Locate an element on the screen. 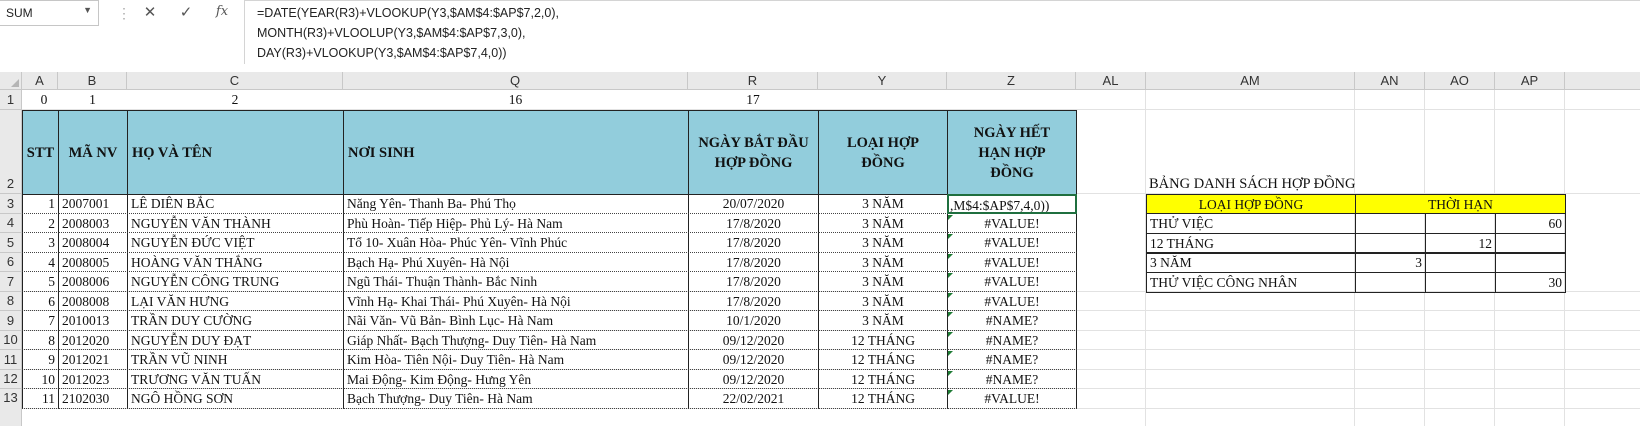  cell-q1: 16 is located at coordinates (515, 100).